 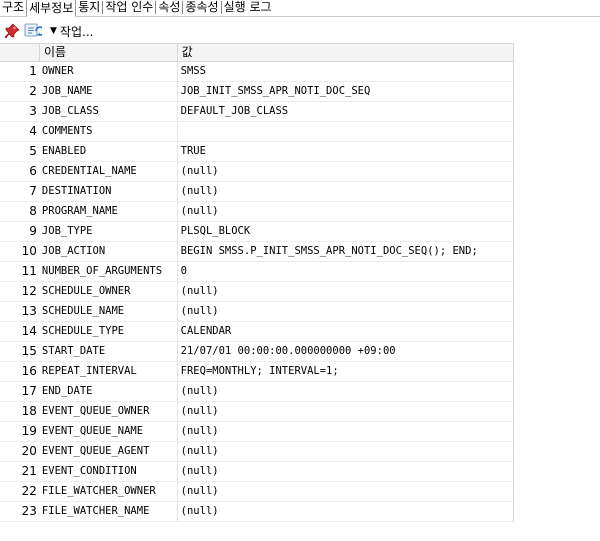 What do you see at coordinates (345, 151) in the screenshot?
I see `property-value-cell: TRUE` at bounding box center [345, 151].